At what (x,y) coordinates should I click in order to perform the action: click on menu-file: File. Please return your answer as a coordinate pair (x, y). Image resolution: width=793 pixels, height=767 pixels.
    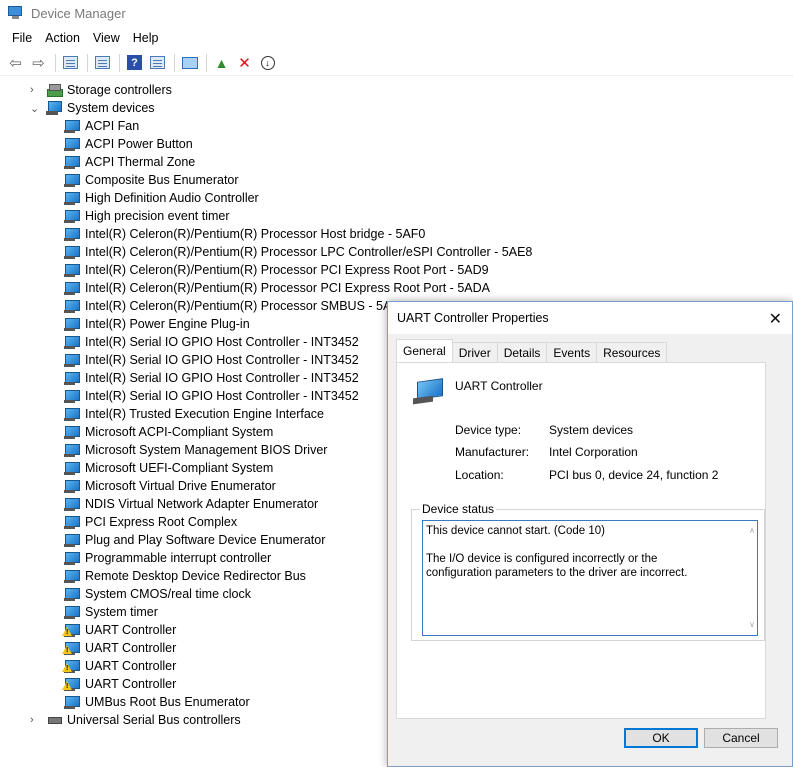
    Looking at the image, I should click on (22, 38).